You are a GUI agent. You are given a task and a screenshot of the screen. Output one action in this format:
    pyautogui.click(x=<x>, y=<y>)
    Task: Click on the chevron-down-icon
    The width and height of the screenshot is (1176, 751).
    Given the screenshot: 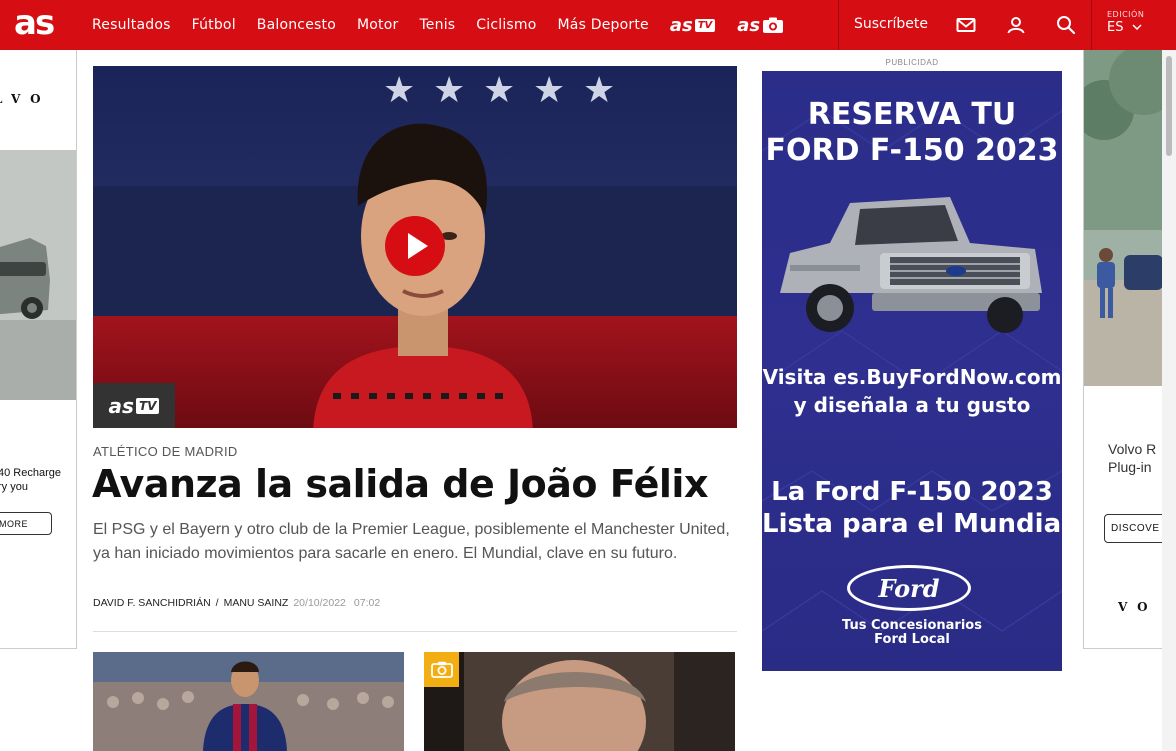 What is the action you would take?
    pyautogui.click(x=1137, y=27)
    